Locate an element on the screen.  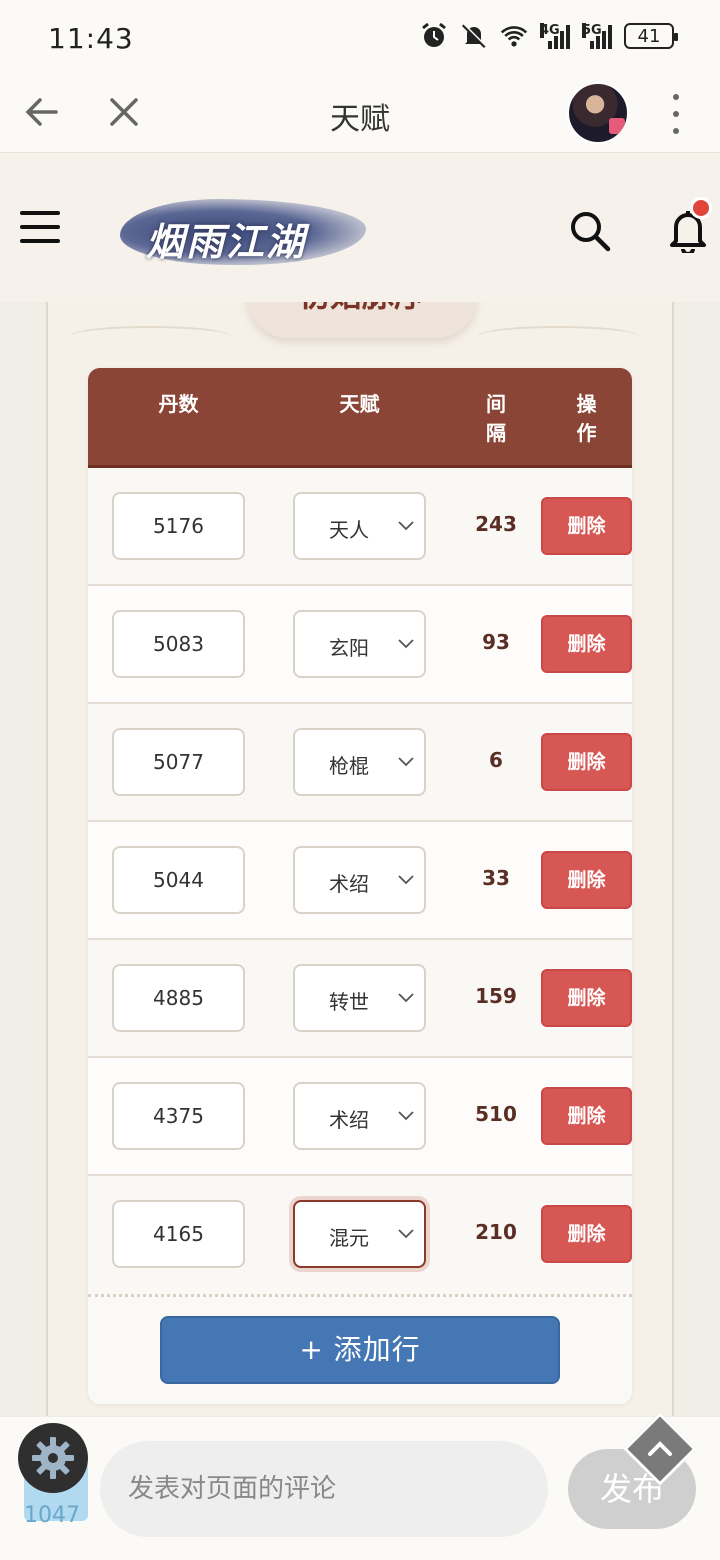
talent-select: 转世 is located at coordinates (359, 998).